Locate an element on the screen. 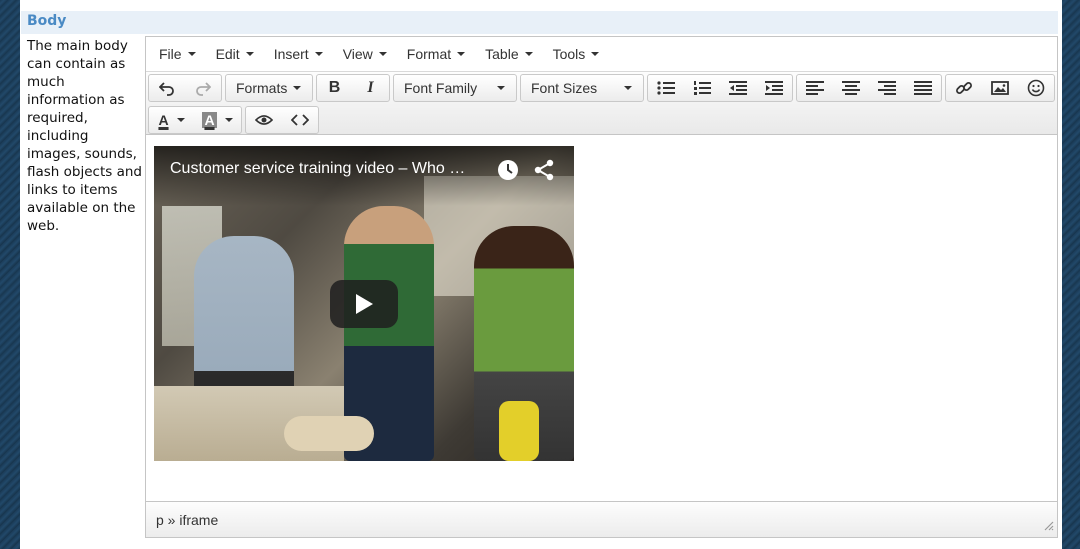 The height and width of the screenshot is (549, 1080). numbered-list-icon is located at coordinates (702, 88).